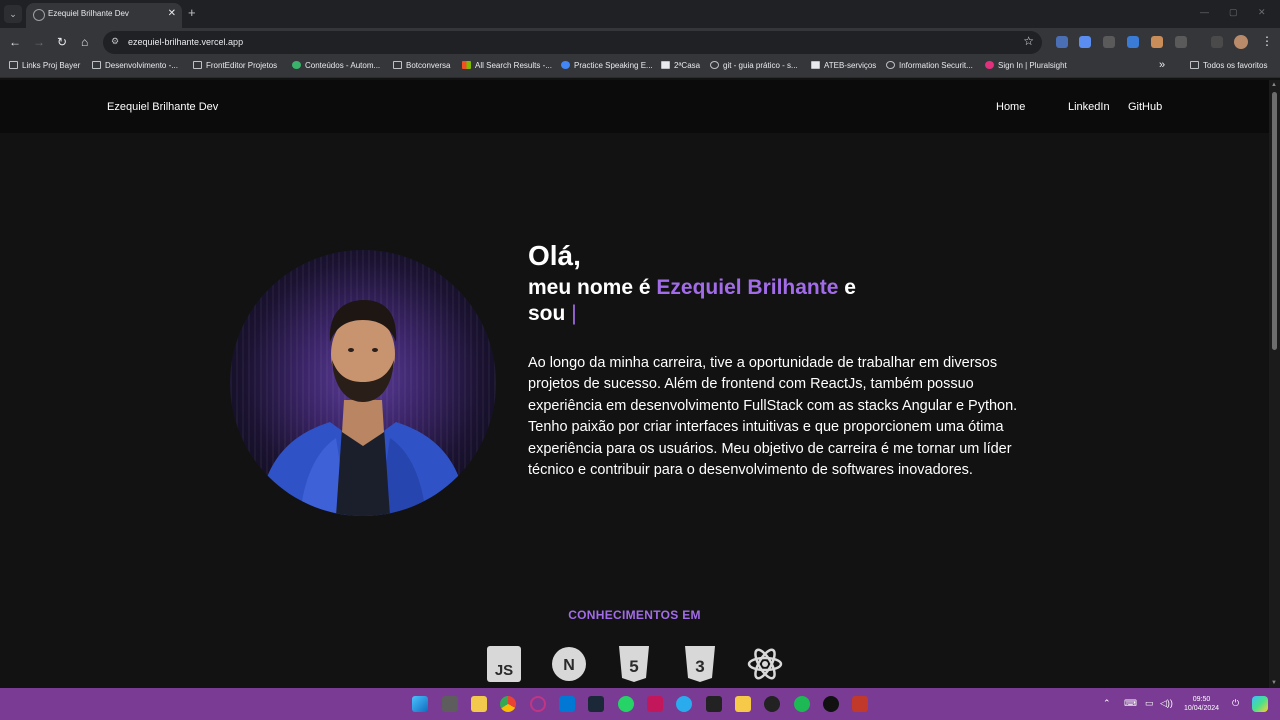 Image resolution: width=1280 pixels, height=720 pixels. What do you see at coordinates (554, 255) in the screenshot?
I see `hero-greeting: Olá,` at bounding box center [554, 255].